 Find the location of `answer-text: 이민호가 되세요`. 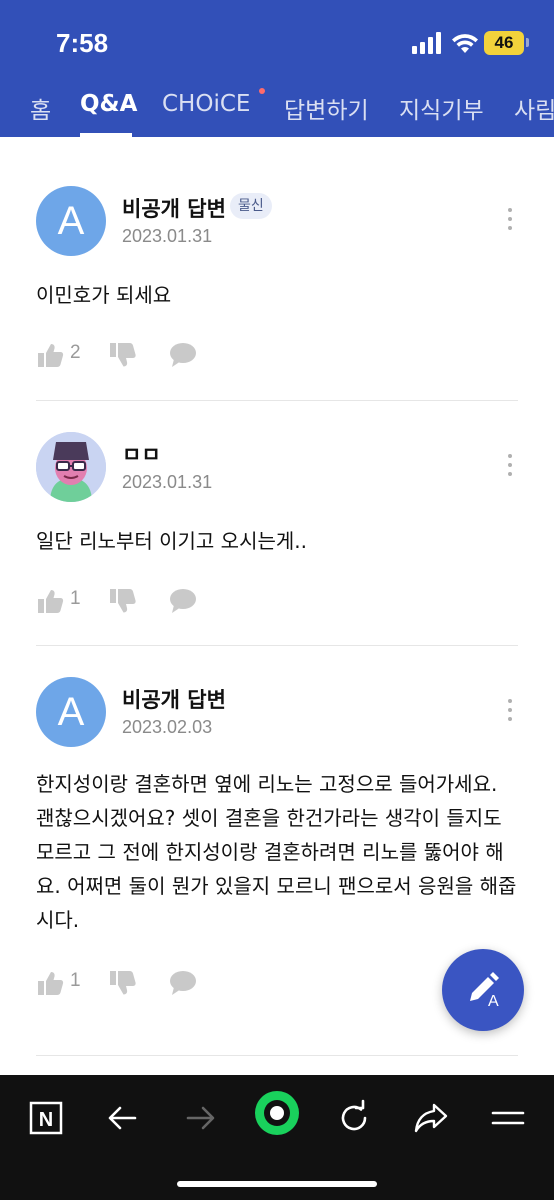

answer-text: 이민호가 되세요 is located at coordinates (104, 295).